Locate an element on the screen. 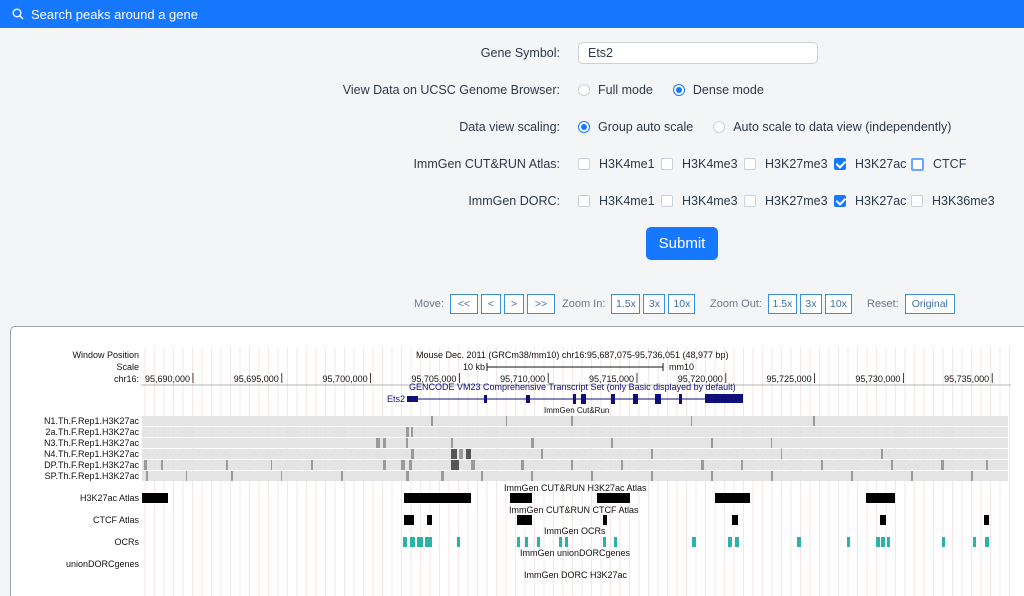 This screenshot has width=1024, height=596. reset-original-button: Original is located at coordinates (929, 304).